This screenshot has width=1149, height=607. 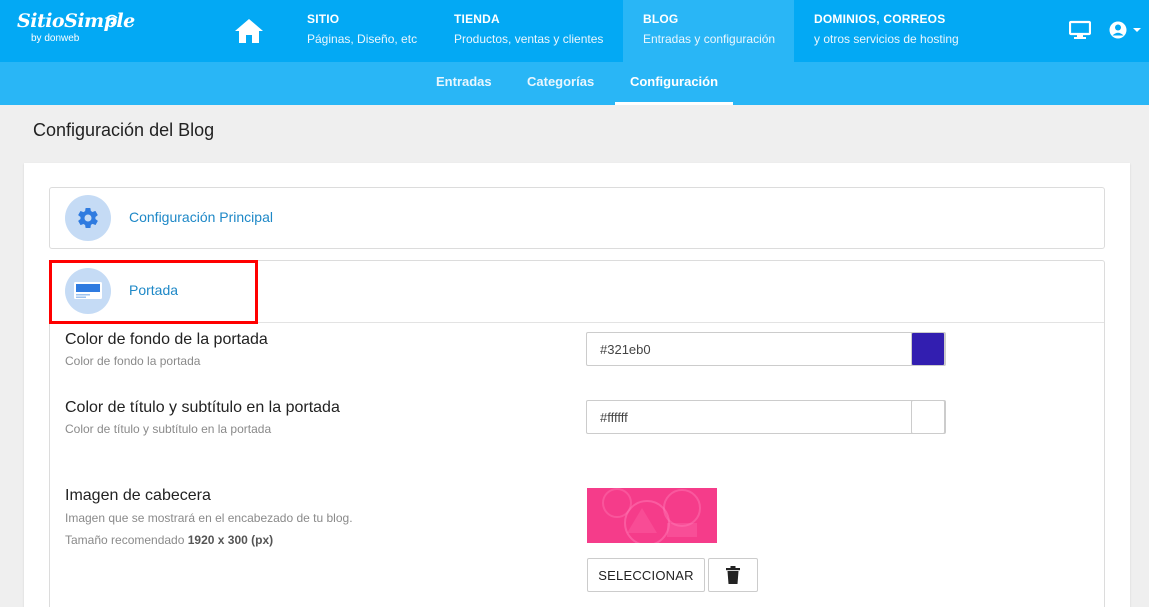 I want to click on wifi-icon, so click(x=112, y=19).